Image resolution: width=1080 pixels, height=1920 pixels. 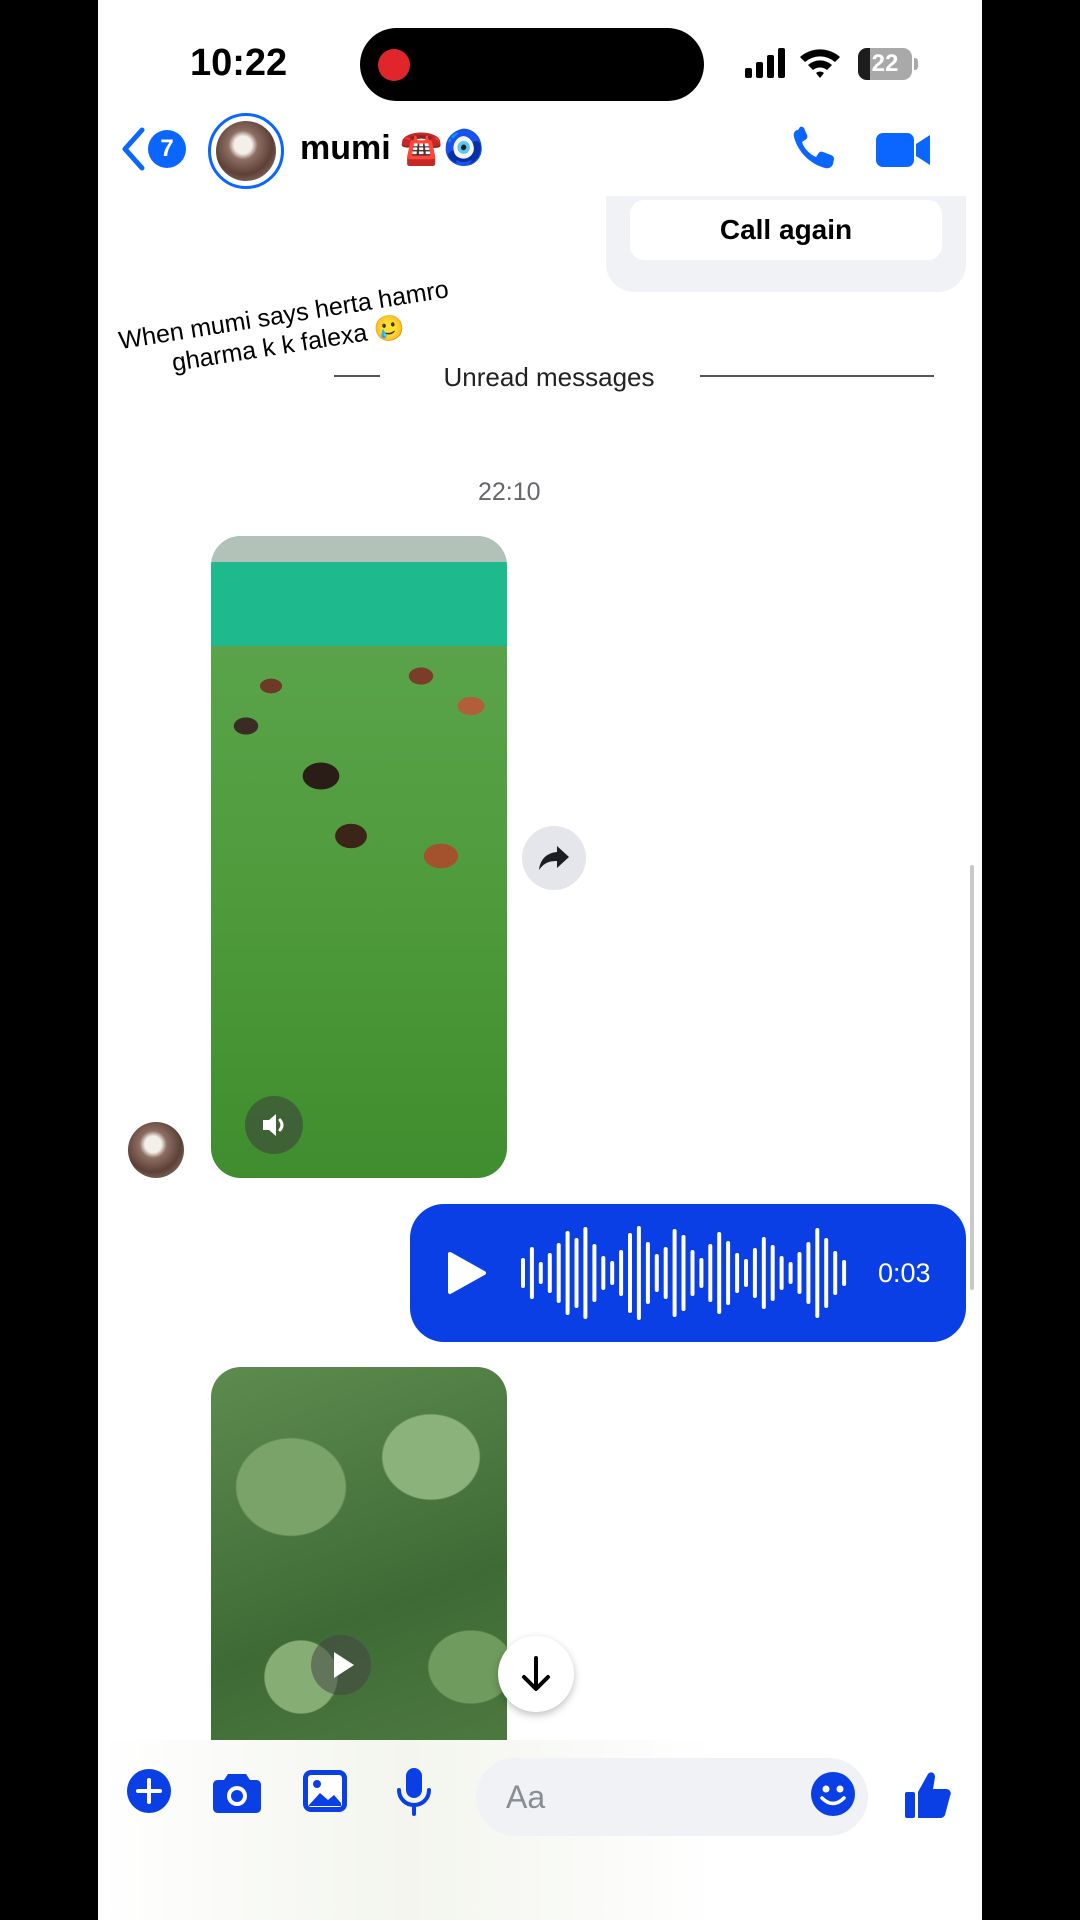 I want to click on camera-icon, so click(x=237, y=1791).